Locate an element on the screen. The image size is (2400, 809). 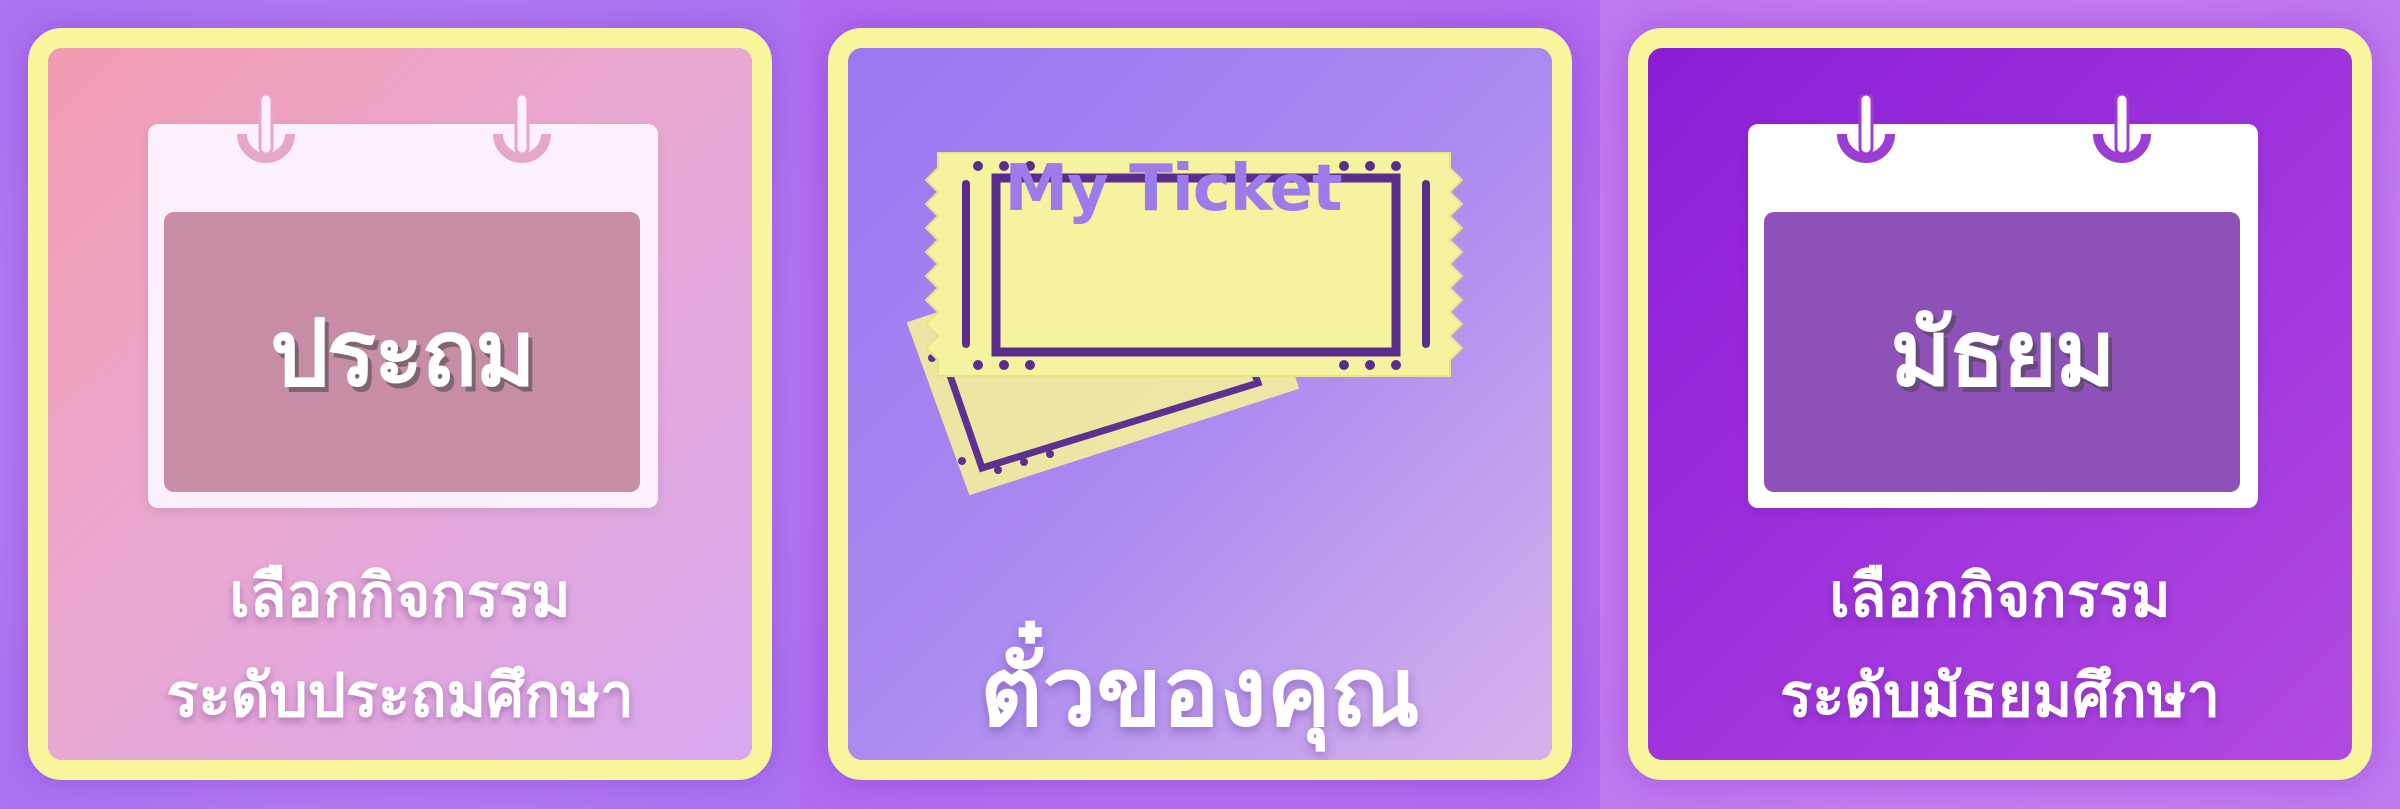
calendar-label: มัธยม is located at coordinates (2002, 353).